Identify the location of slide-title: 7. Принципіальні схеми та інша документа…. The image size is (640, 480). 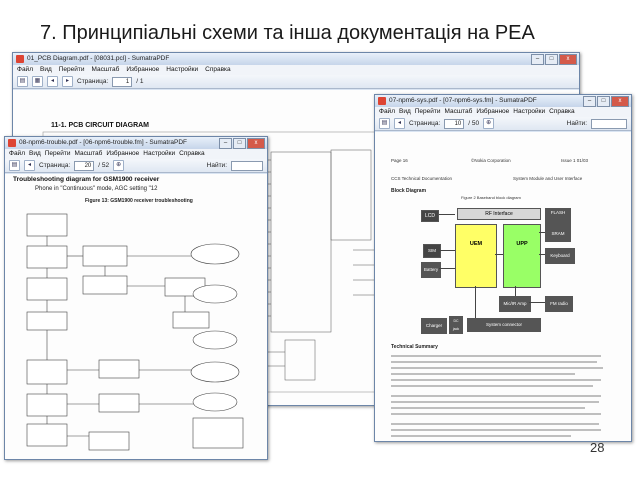
(287, 33).